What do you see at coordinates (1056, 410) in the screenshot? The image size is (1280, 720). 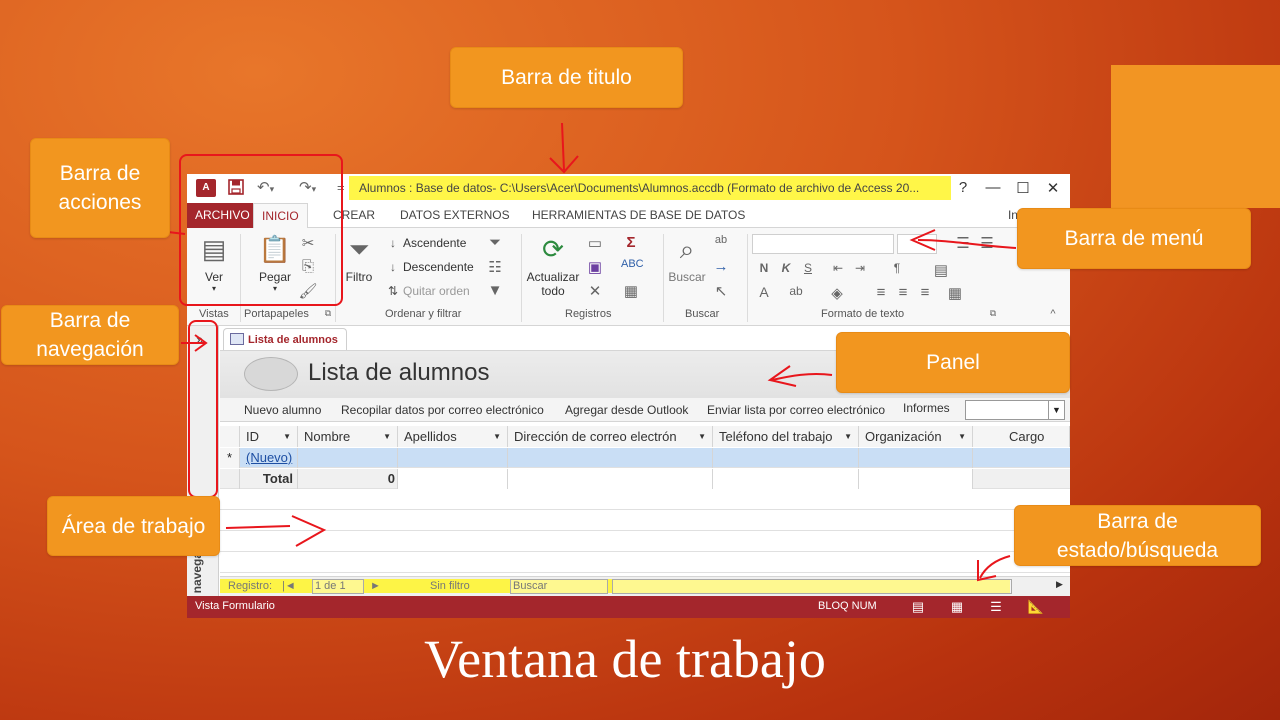 I see `dropdown-arrow-icon: ▼` at bounding box center [1056, 410].